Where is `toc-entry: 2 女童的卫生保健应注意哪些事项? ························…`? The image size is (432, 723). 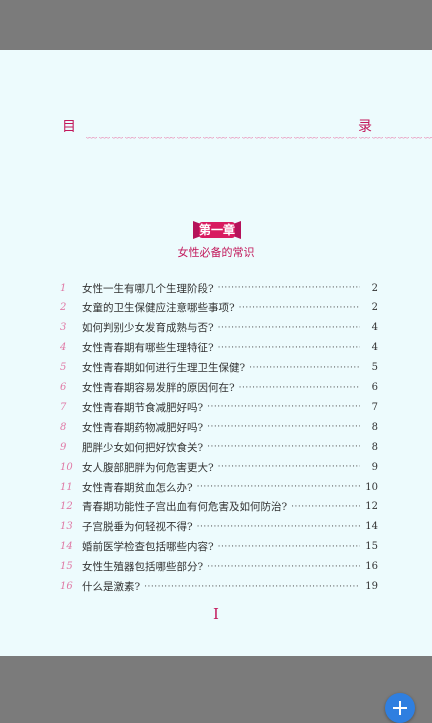
toc-entry: 2 女童的卫生保健应注意哪些事项? ························… is located at coordinates (219, 308).